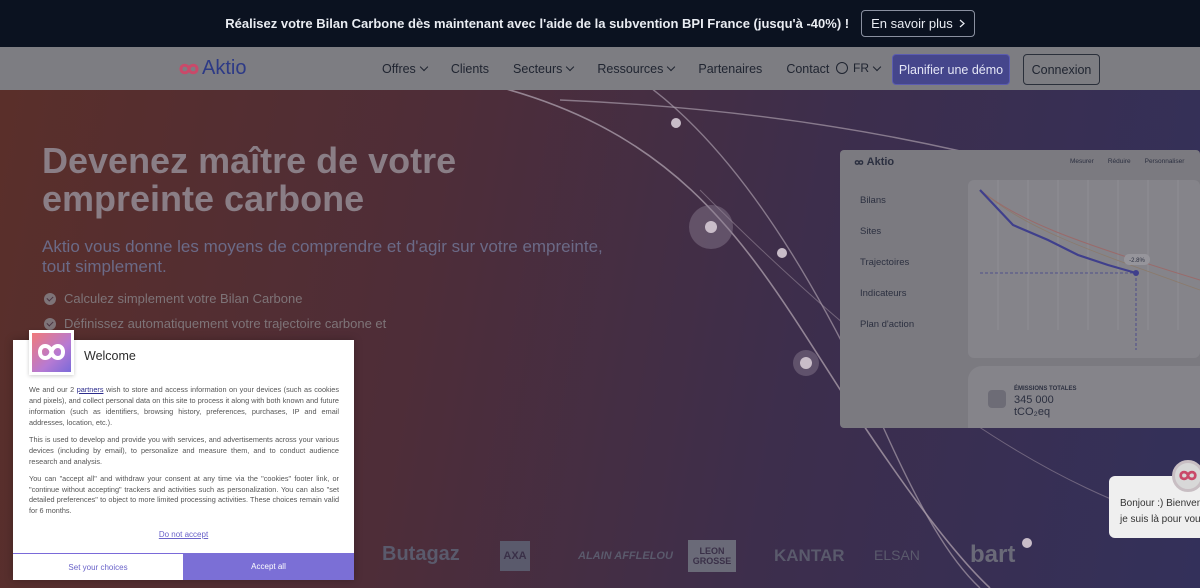 The width and height of the screenshot is (1200, 588). I want to click on dashboard-menu-item: Sites, so click(871, 231).